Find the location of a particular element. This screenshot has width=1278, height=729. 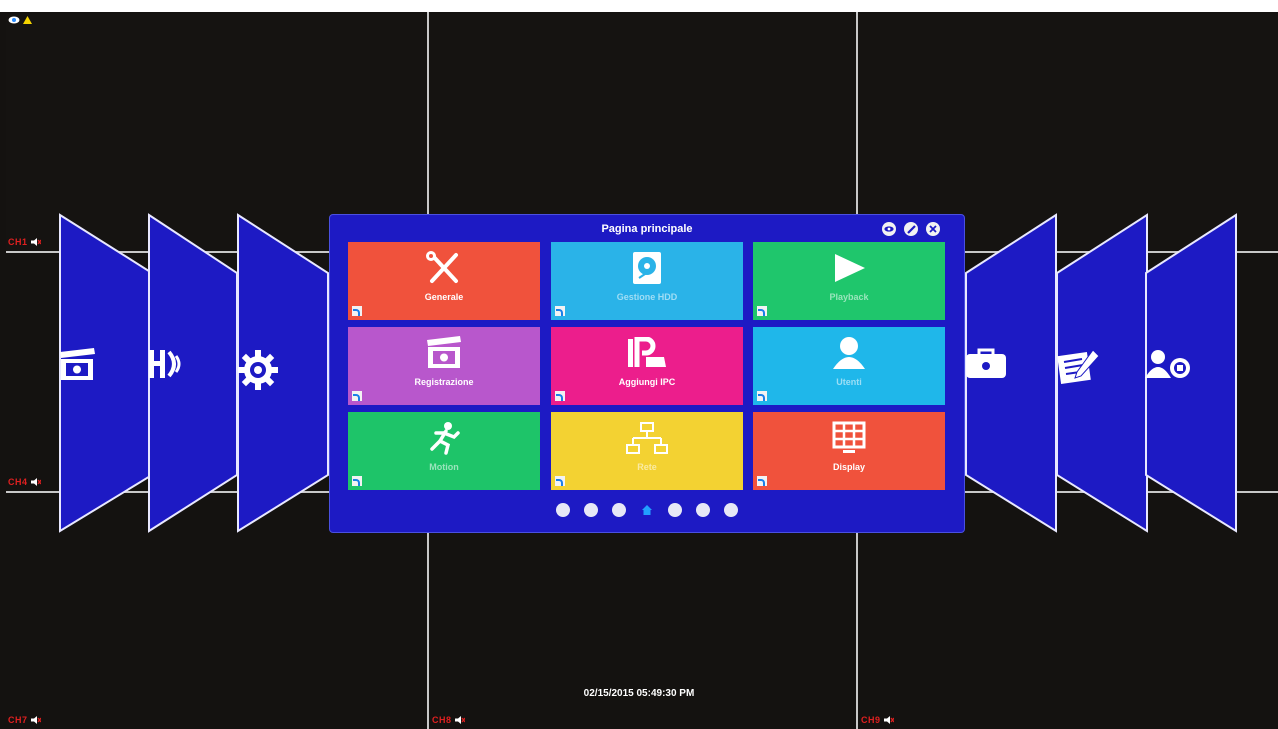

close-icon is located at coordinates (933, 229).